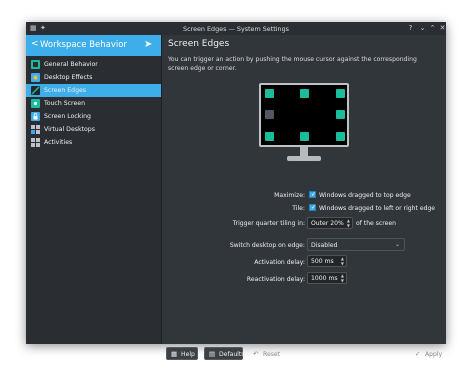 Image resolution: width=474 pixels, height=375 pixels. I want to click on screen-locking-icon, so click(35, 116).